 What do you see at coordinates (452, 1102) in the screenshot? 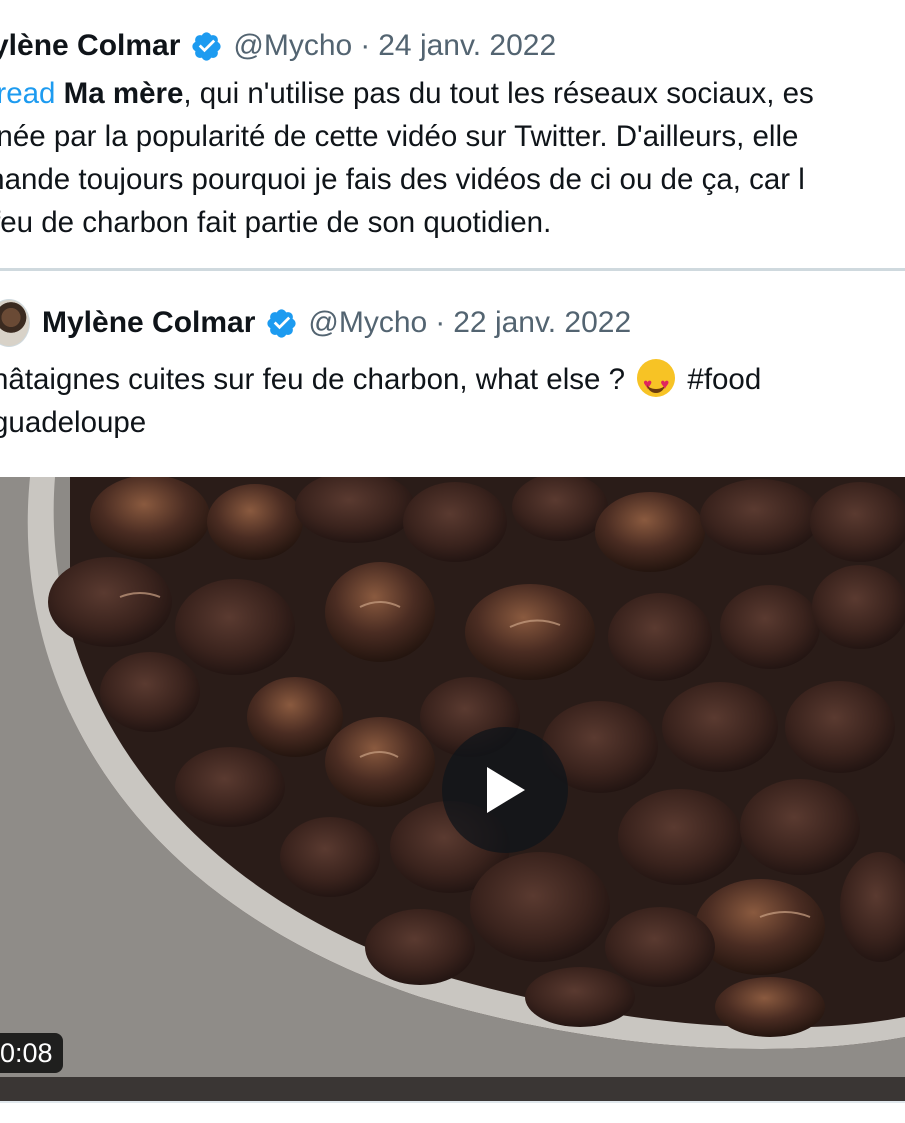
I see `divider` at bounding box center [452, 1102].